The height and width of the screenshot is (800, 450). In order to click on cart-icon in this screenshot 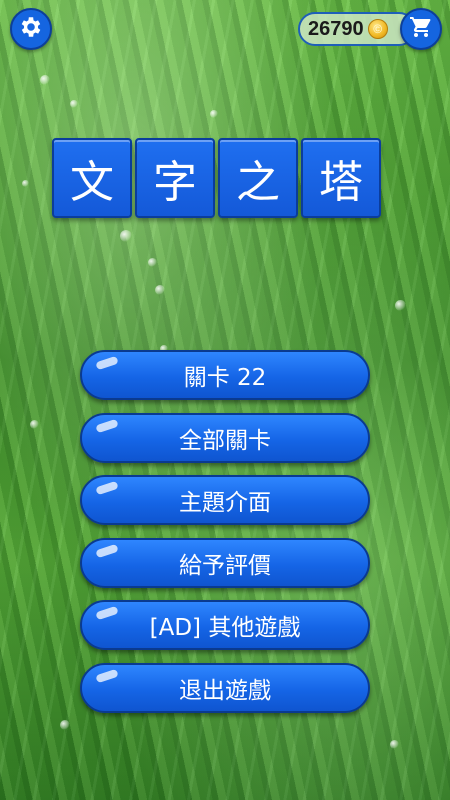, I will do `click(421, 29)`.